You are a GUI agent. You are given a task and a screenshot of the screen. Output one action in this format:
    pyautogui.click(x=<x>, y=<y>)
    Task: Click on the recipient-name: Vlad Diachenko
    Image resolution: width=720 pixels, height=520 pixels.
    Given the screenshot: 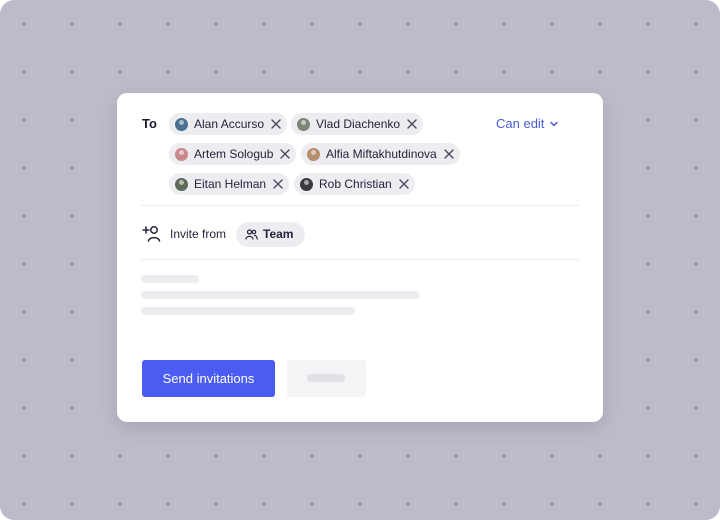 What is the action you would take?
    pyautogui.click(x=358, y=124)
    